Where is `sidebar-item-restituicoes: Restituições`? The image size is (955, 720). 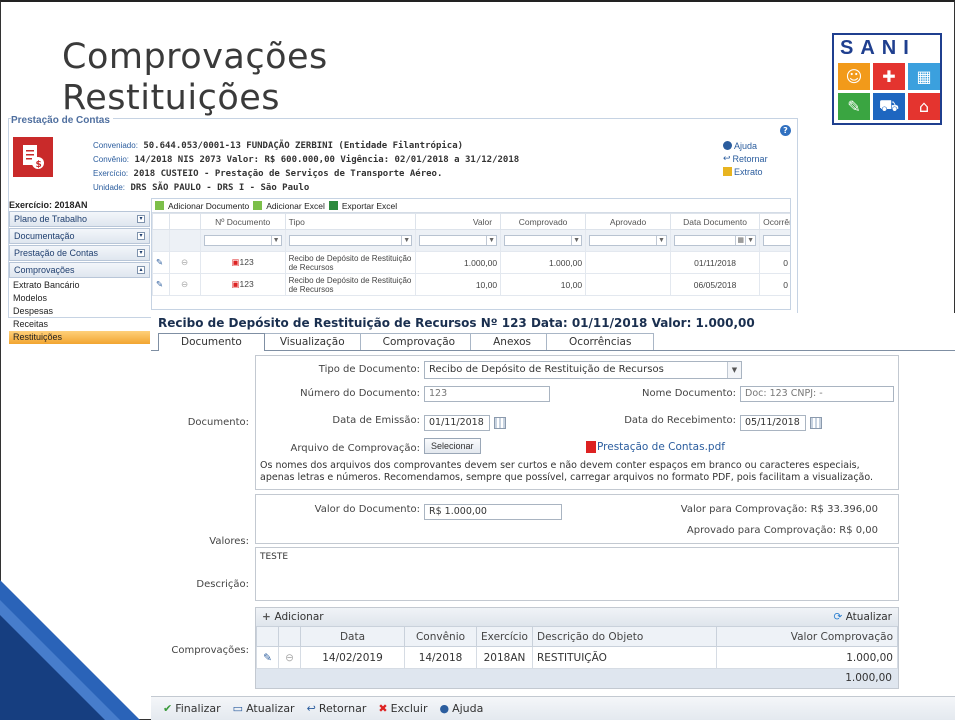
sidebar-item-restituicoes: Restituições is located at coordinates (79, 337).